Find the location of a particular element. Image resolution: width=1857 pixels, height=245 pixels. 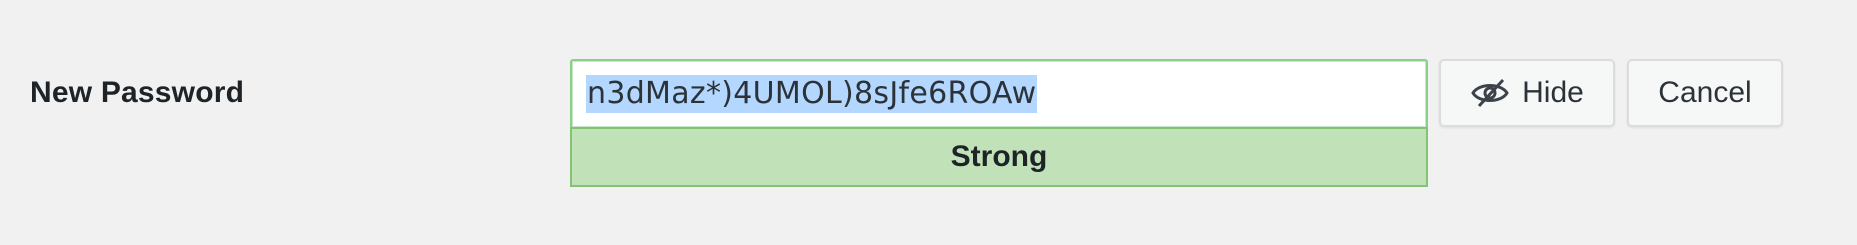

eye-slash-icon is located at coordinates (1490, 93).